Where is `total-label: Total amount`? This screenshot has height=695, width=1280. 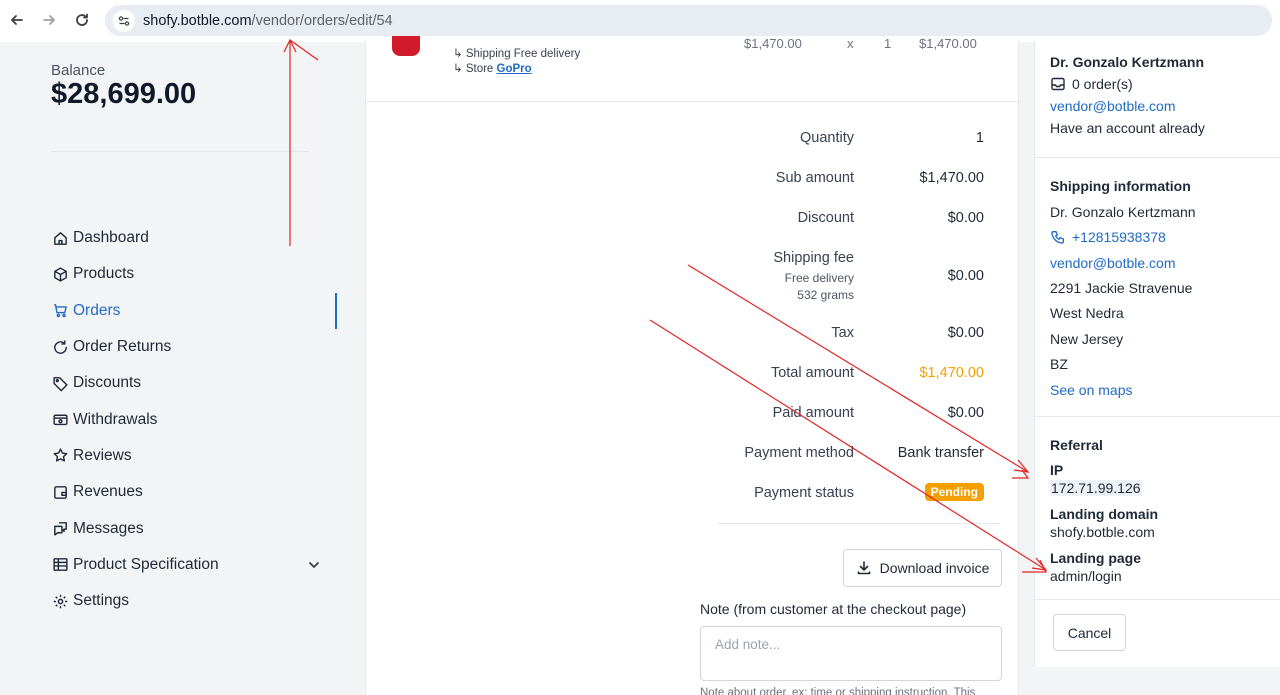
total-label: Total amount is located at coordinates (812, 373).